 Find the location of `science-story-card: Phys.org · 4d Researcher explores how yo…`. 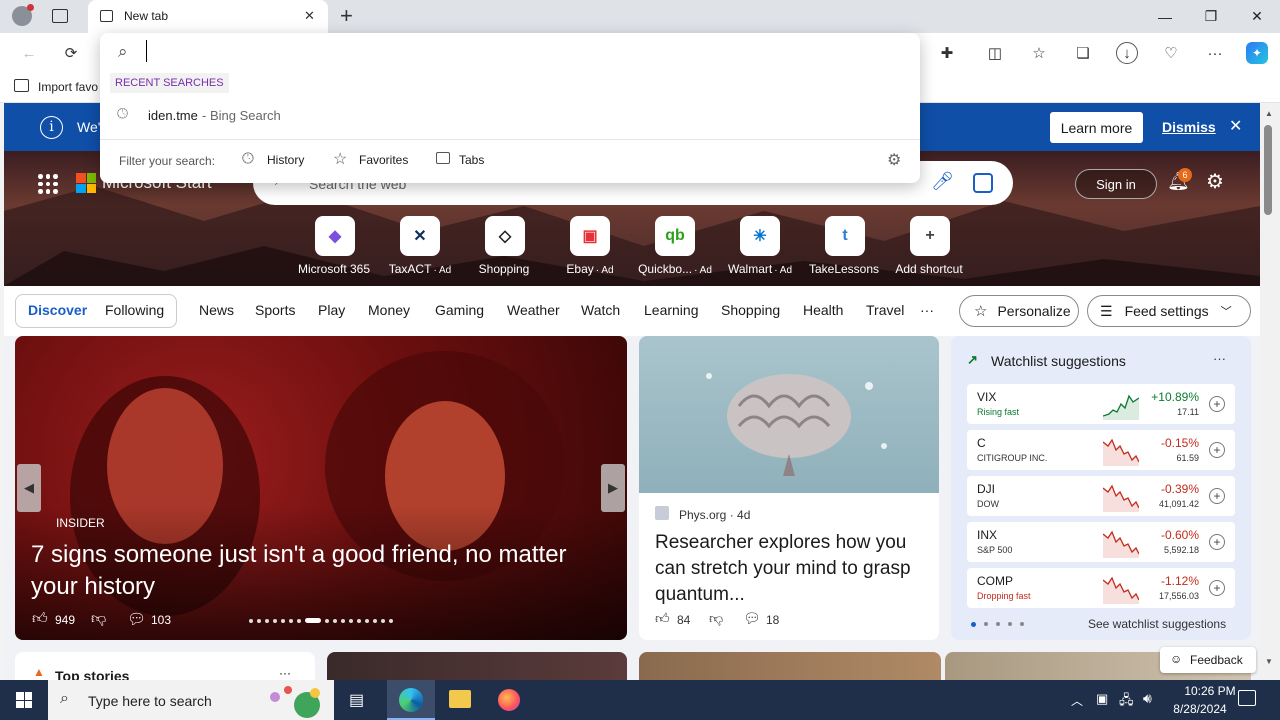

science-story-card: Phys.org · 4d Researcher explores how yo… is located at coordinates (789, 488).